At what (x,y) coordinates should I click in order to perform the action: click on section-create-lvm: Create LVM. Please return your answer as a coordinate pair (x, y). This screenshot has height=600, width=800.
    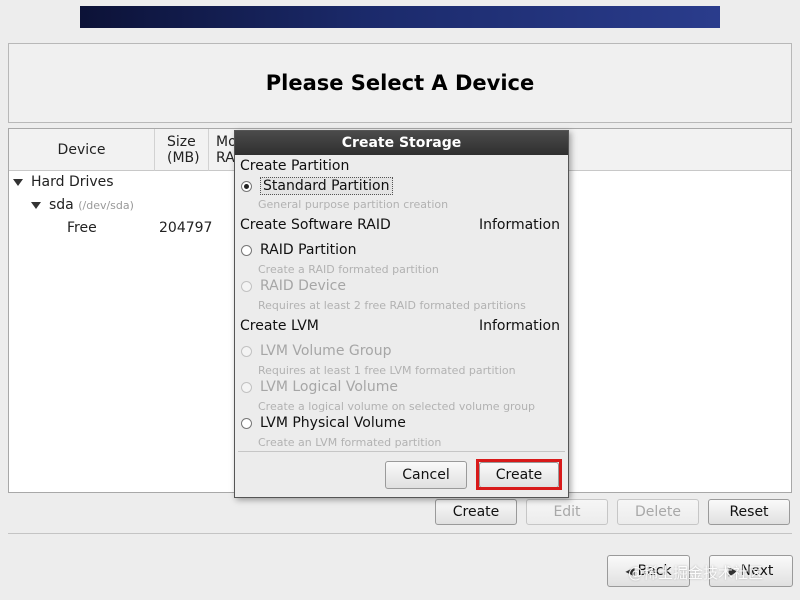
    Looking at the image, I should click on (279, 326).